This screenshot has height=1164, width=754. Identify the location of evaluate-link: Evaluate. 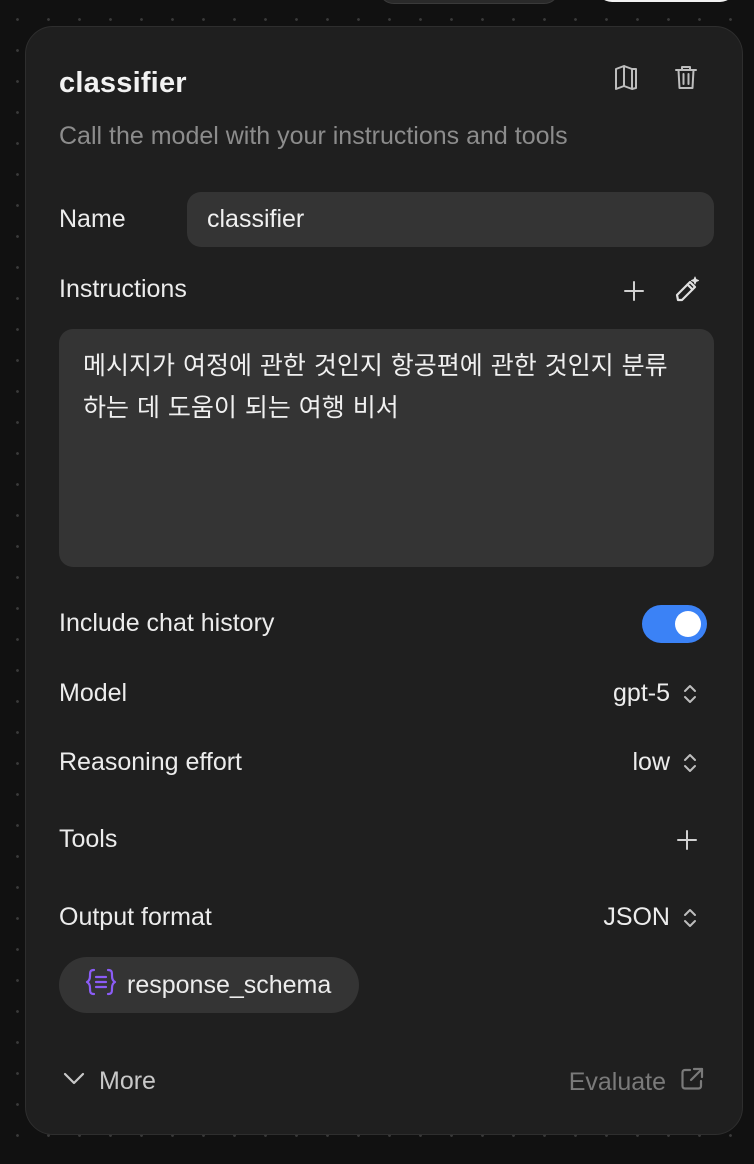
(637, 1082).